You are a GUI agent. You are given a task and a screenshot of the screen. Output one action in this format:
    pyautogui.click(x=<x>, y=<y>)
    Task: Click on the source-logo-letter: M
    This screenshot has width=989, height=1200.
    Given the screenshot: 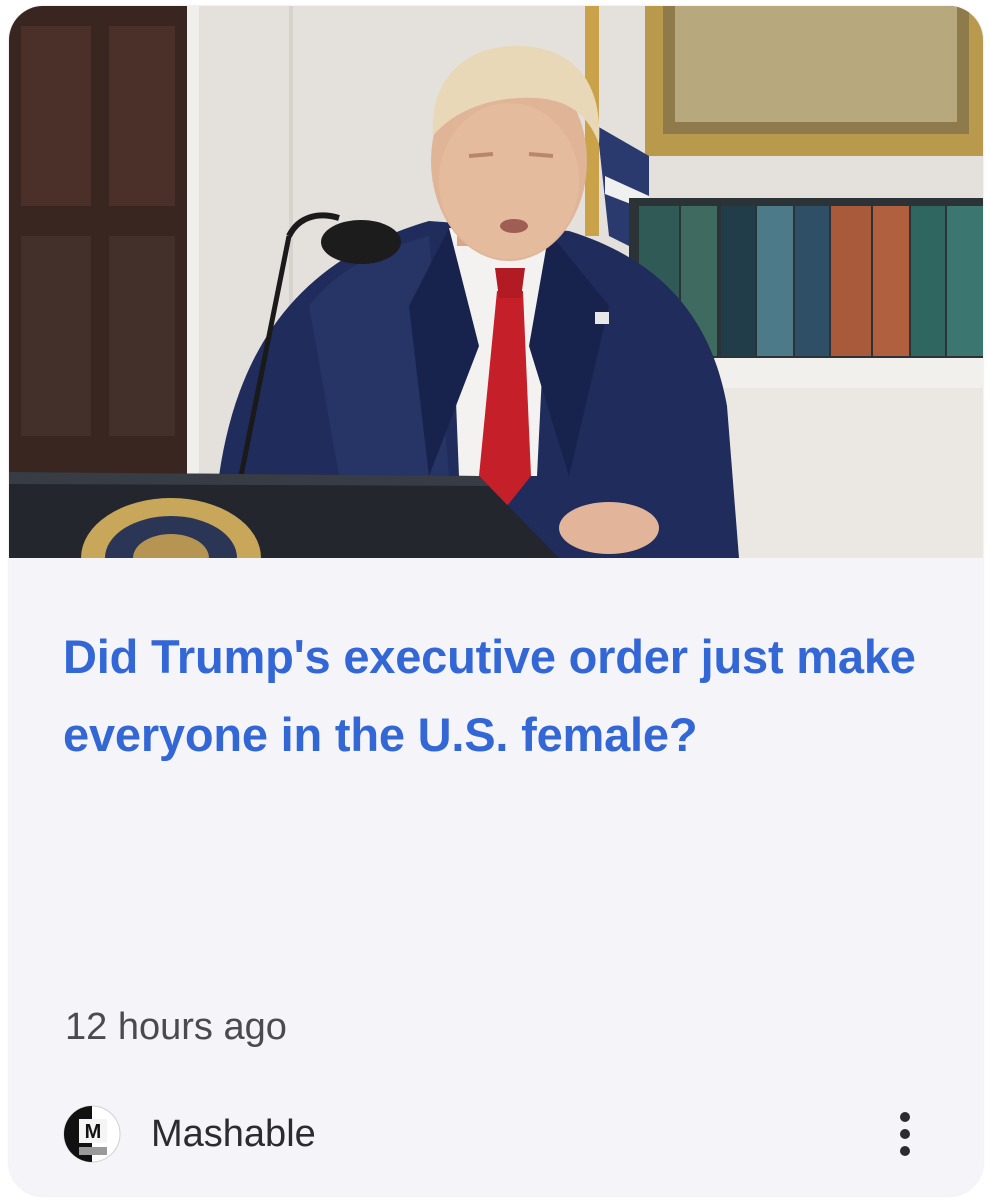 What is the action you would take?
    pyautogui.click(x=93, y=1132)
    